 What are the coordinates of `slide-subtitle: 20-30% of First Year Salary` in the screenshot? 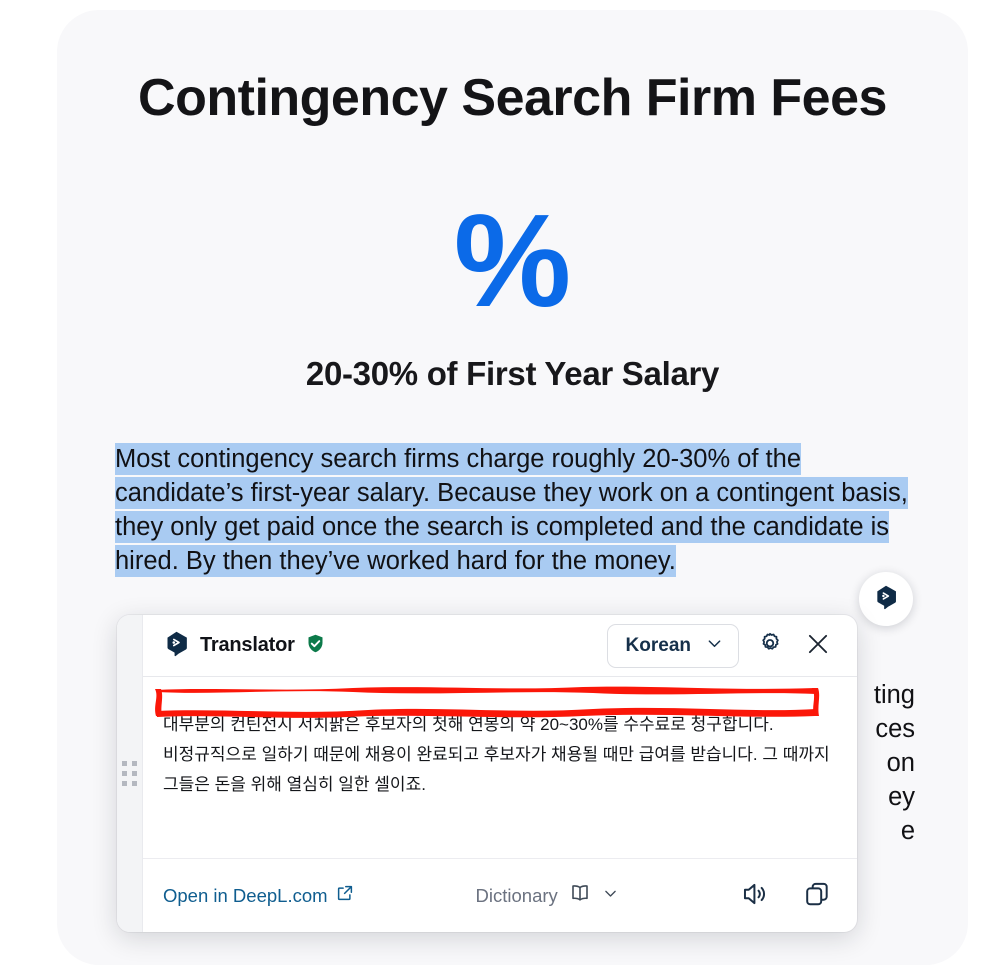 It's located at (512, 373).